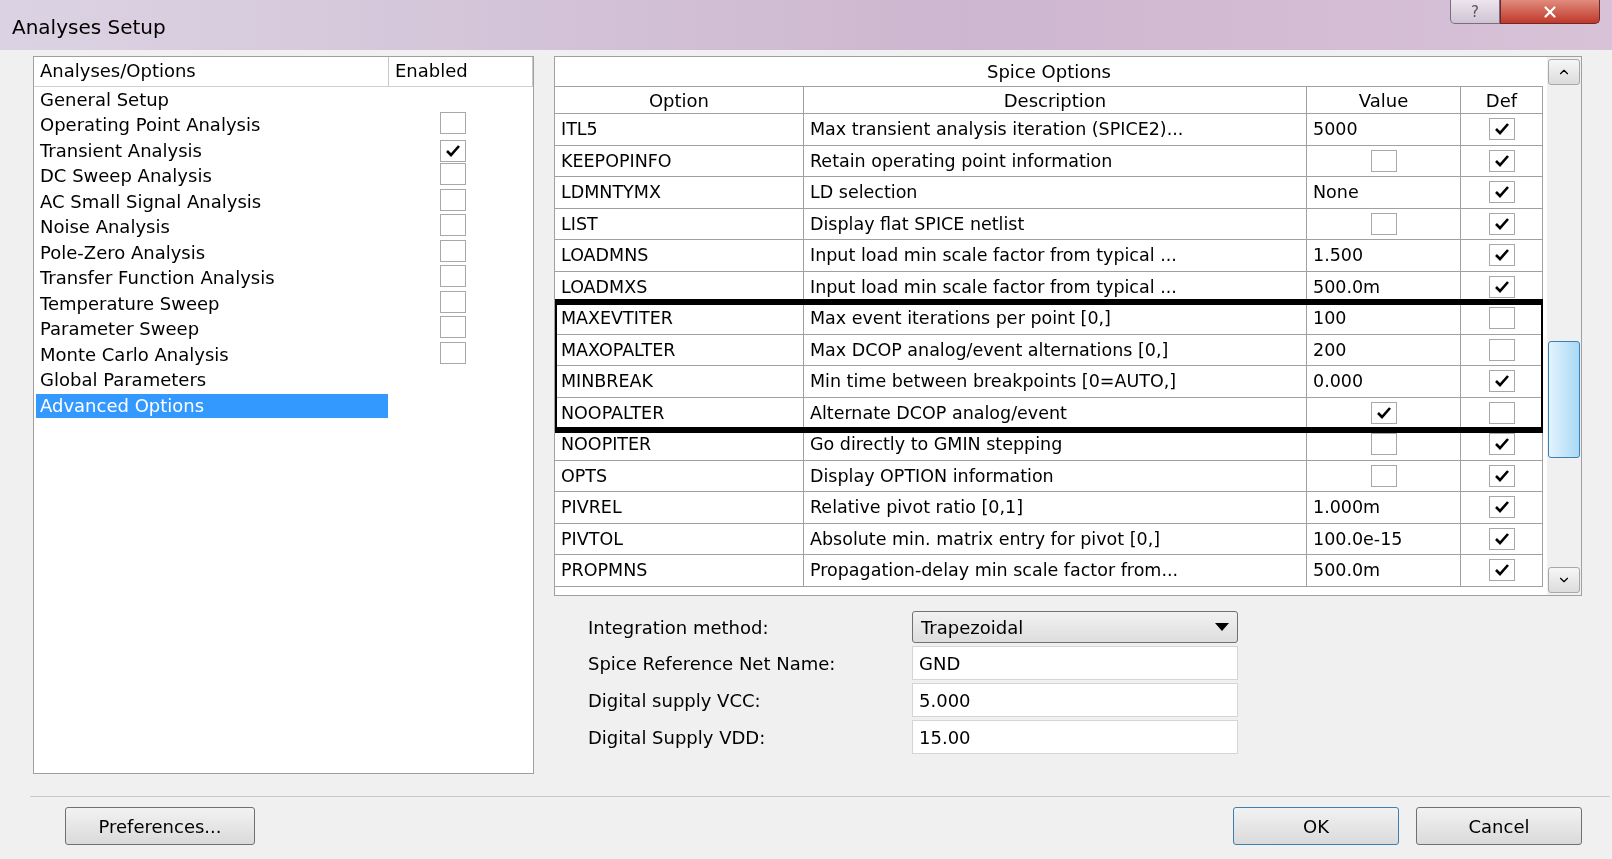  Describe the element at coordinates (1384, 130) in the screenshot. I see `value-cell: 5000` at that location.